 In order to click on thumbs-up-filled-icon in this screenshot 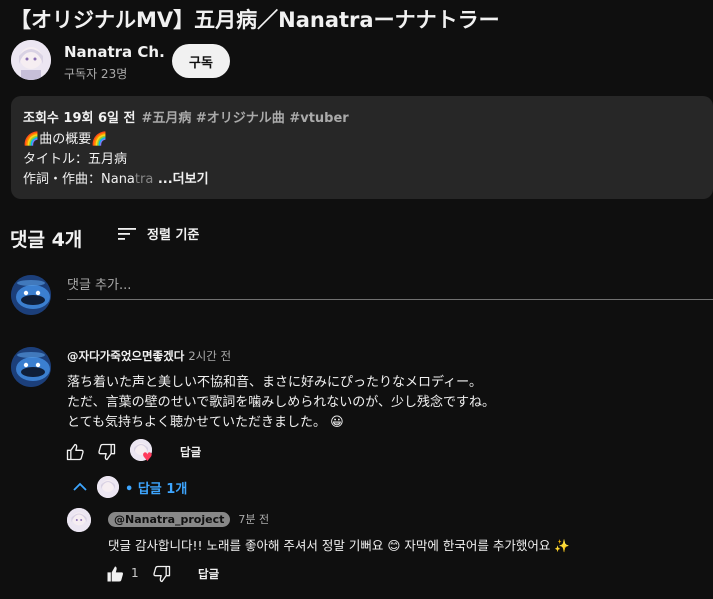, I will do `click(115, 574)`.